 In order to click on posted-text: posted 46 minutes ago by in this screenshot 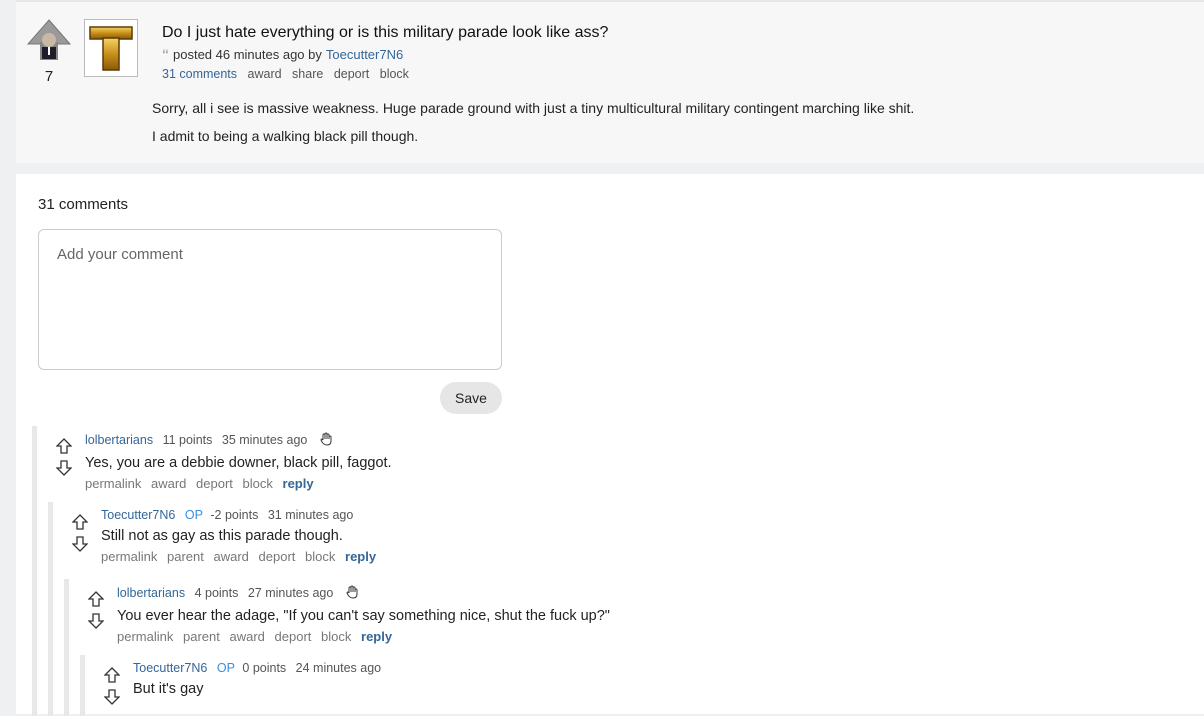, I will do `click(247, 54)`.